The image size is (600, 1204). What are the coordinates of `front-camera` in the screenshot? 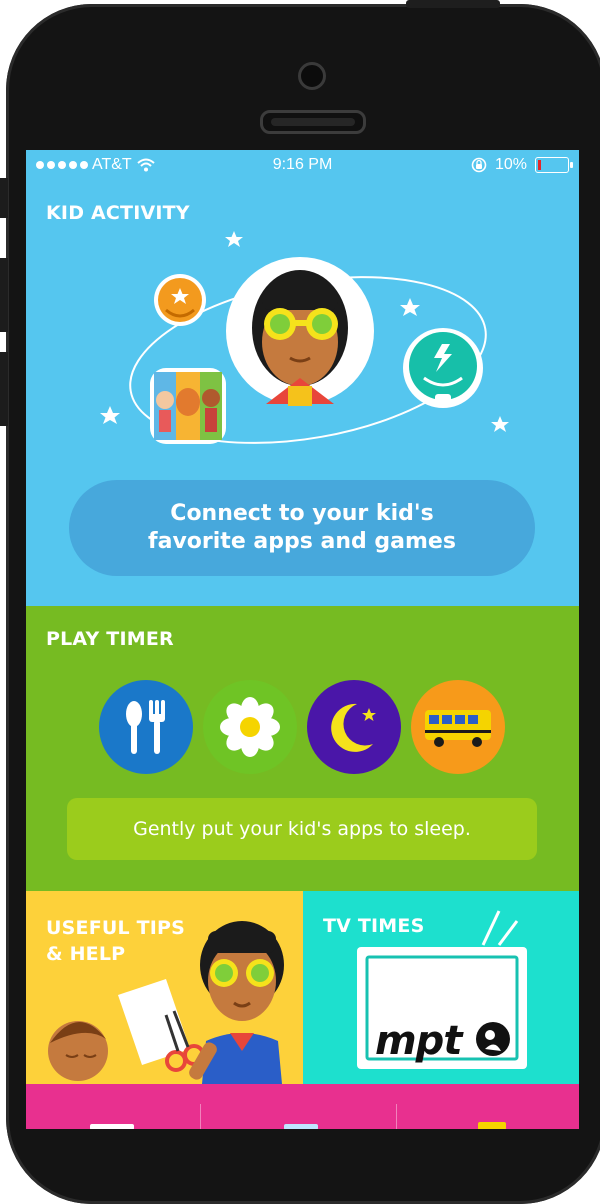 It's located at (312, 76).